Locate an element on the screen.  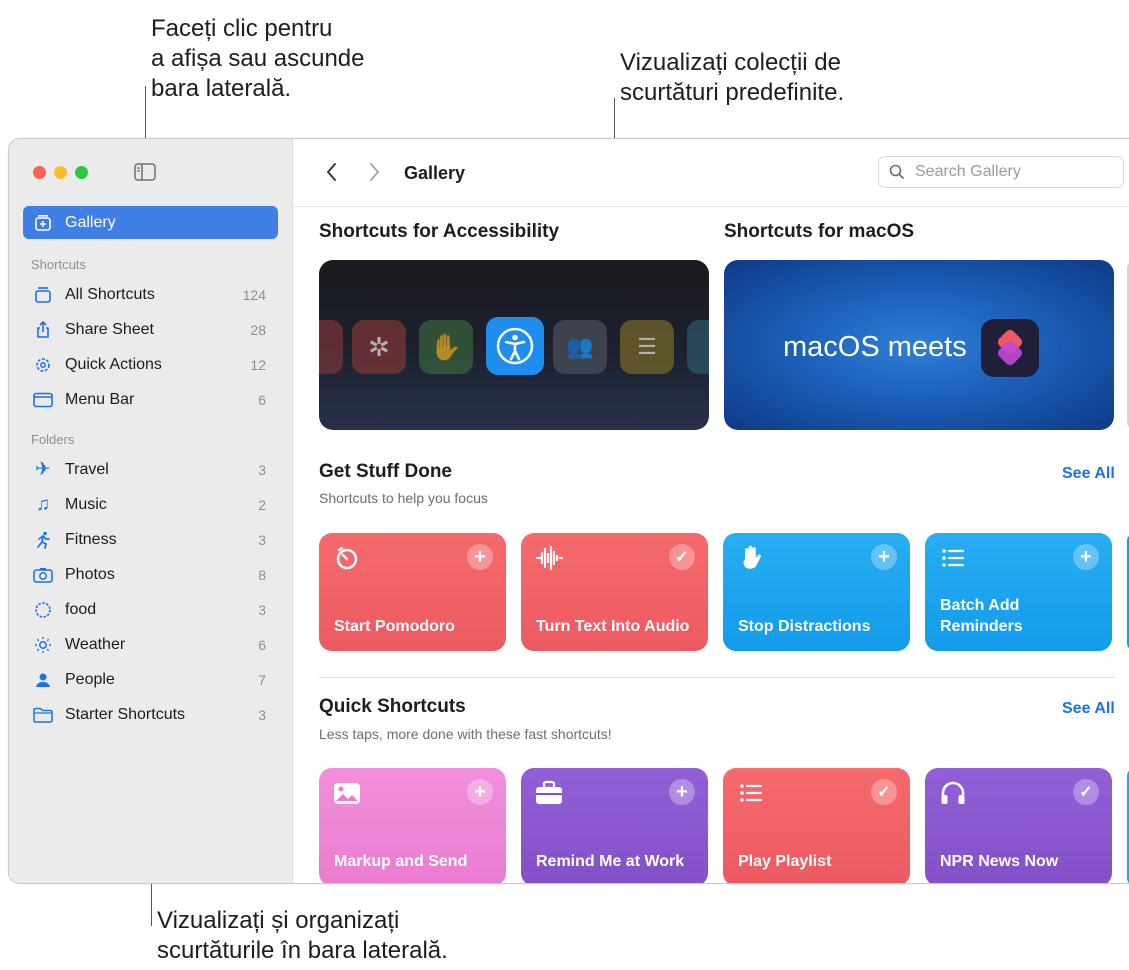
sidebar-item-label: People is located at coordinates (90, 679).